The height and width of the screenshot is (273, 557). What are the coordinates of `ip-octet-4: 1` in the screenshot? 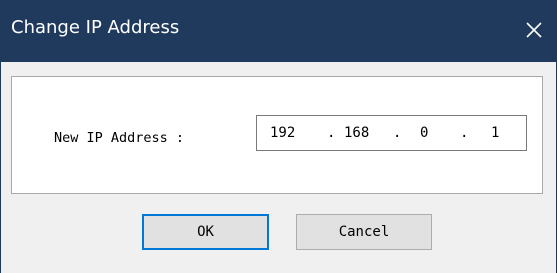 It's located at (495, 133).